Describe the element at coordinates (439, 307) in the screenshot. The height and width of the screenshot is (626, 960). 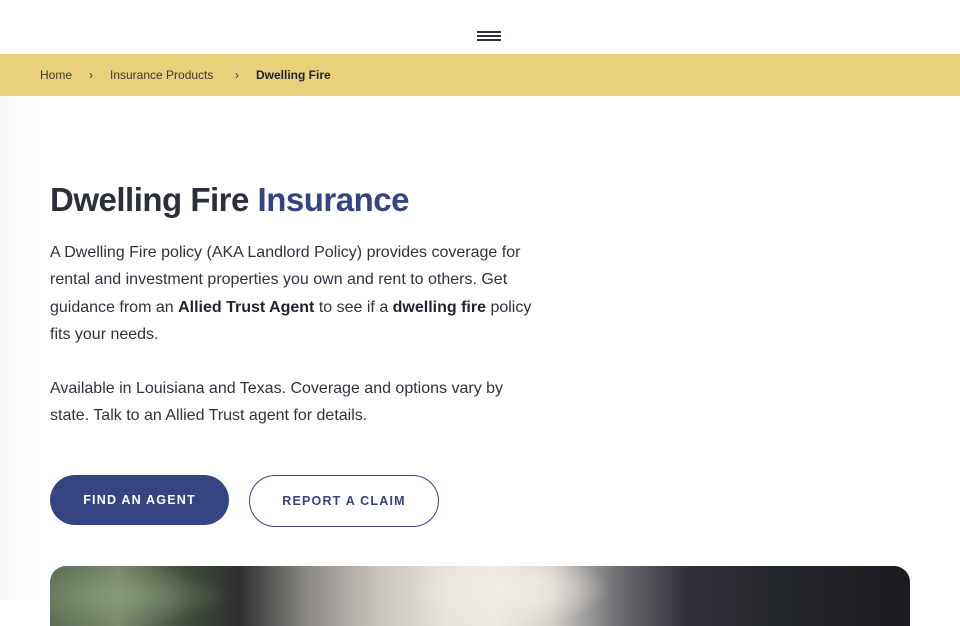
I see `intro-bold-dwelling-fire: dwelling fire` at that location.